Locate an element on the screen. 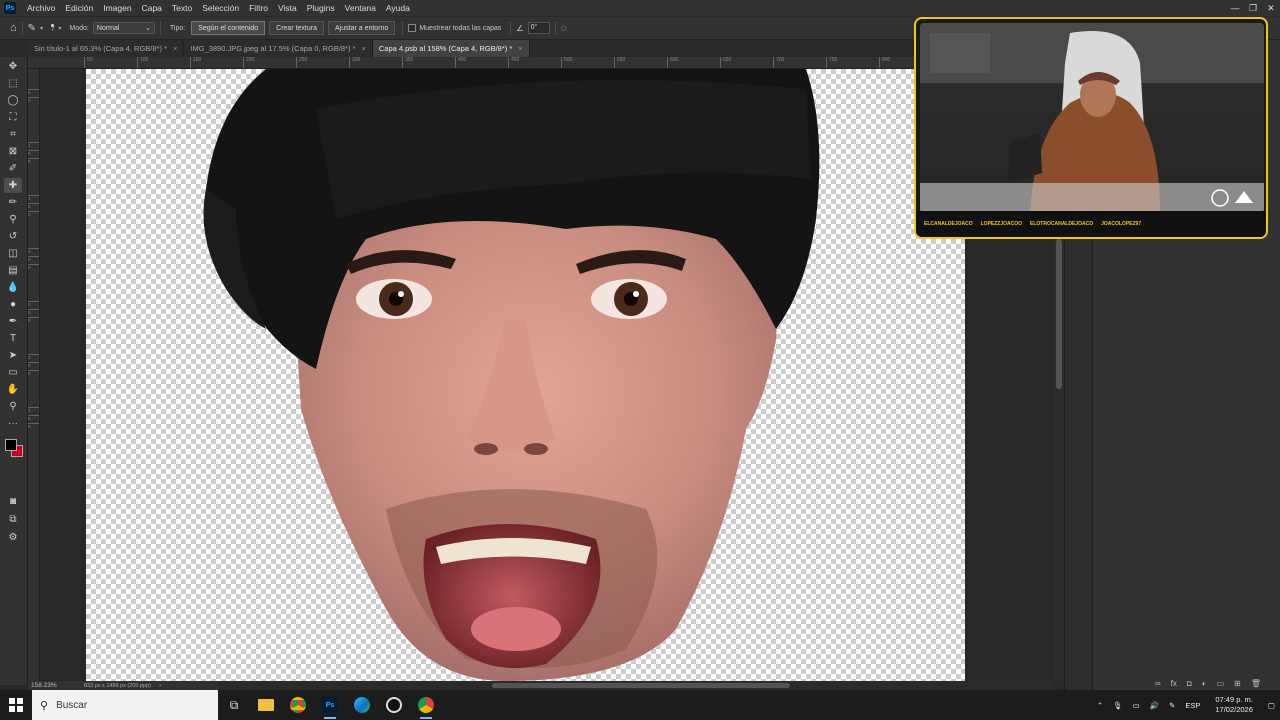  marquee-tool-icon: ⬚ is located at coordinates (13, 83).